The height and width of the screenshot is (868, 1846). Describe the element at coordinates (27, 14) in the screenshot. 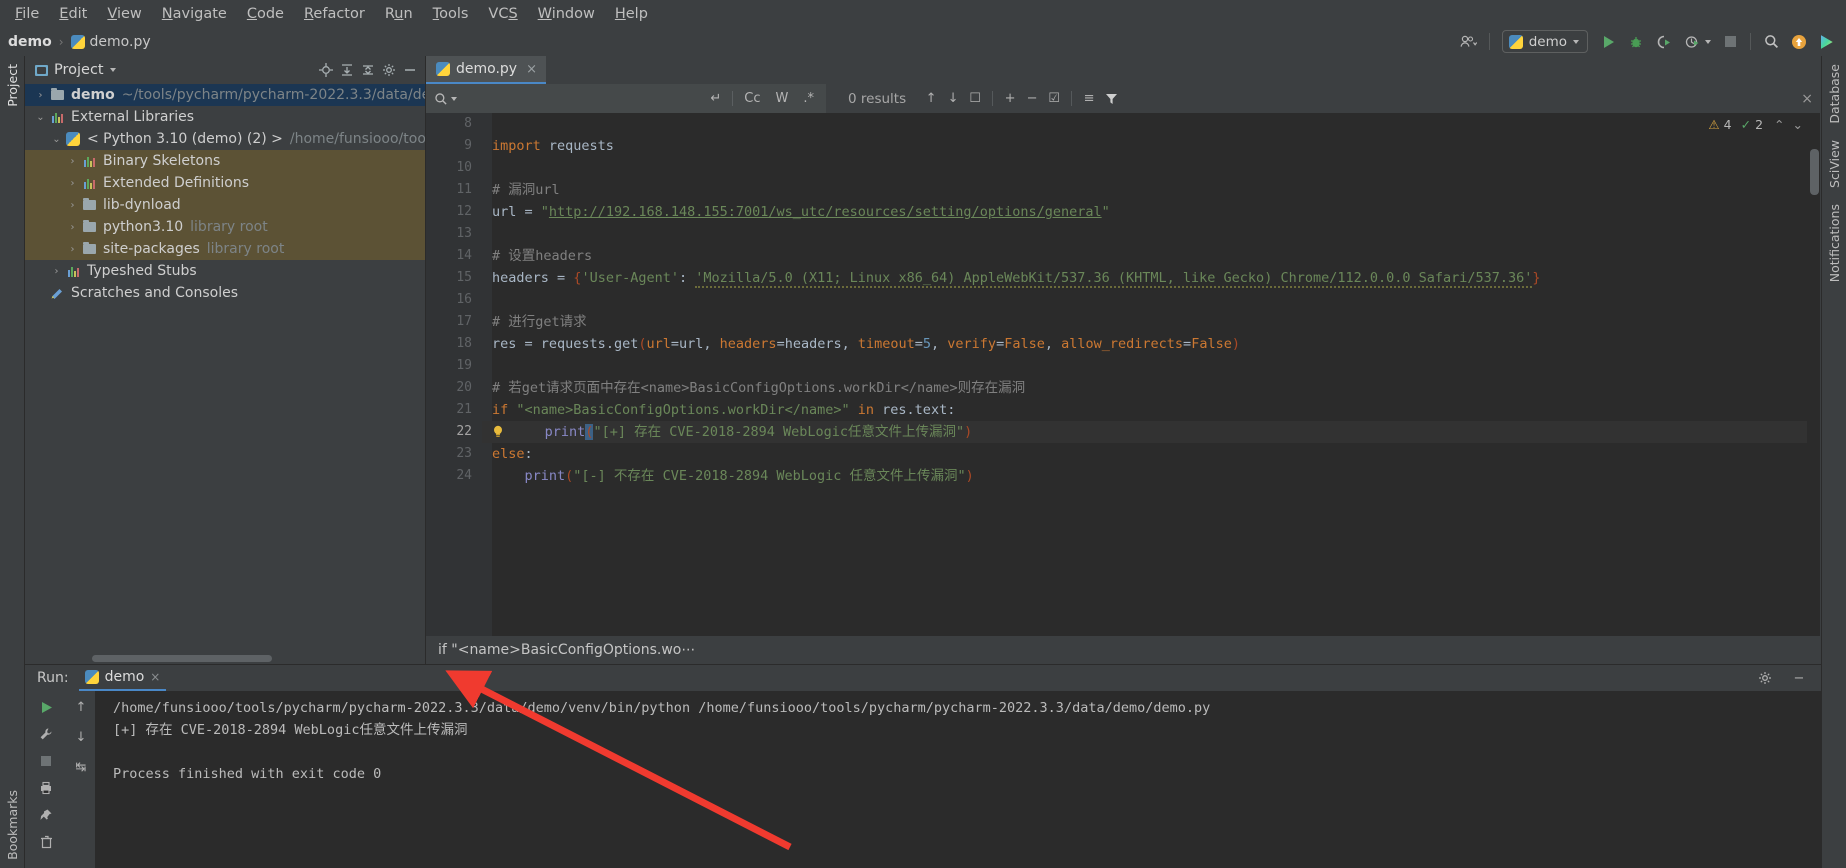

I see `menu-item-file: File` at that location.